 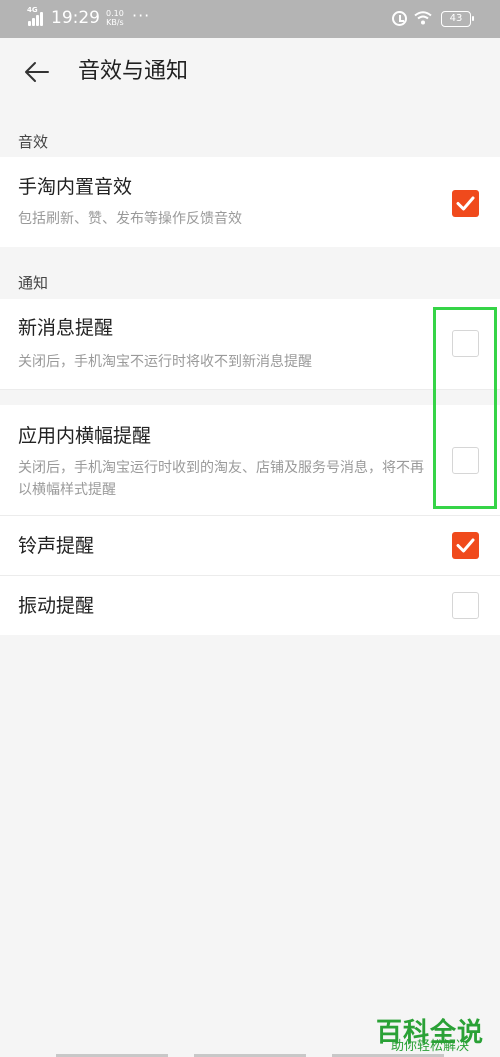 I want to click on speed-unit: KB/s, so click(x=115, y=22).